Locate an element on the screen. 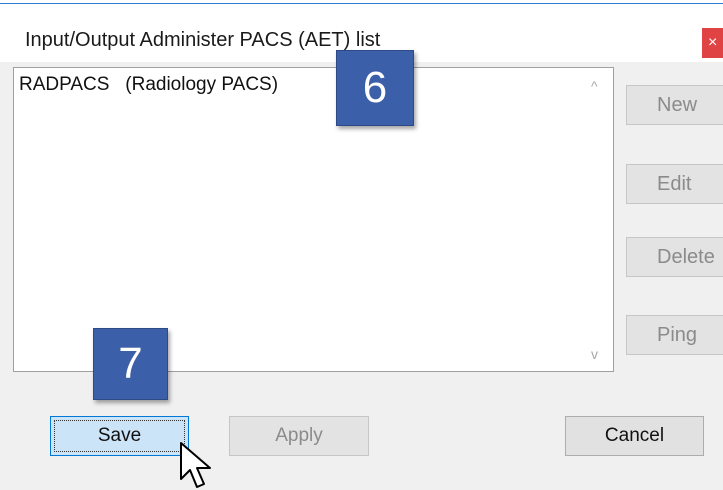 Image resolution: width=723 pixels, height=490 pixels. edit-button: Edit is located at coordinates (674, 184).